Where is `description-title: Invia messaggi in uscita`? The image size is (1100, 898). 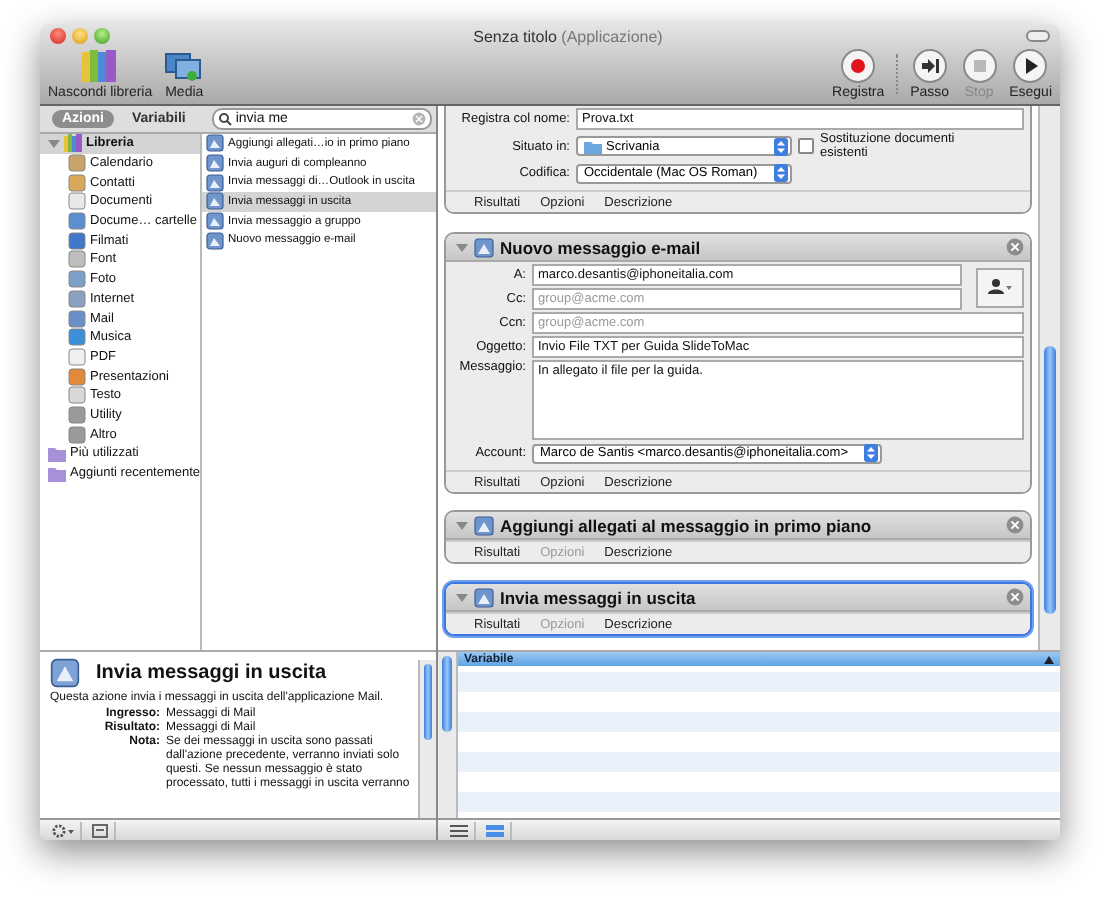
description-title: Invia messaggi in uscita is located at coordinates (211, 673).